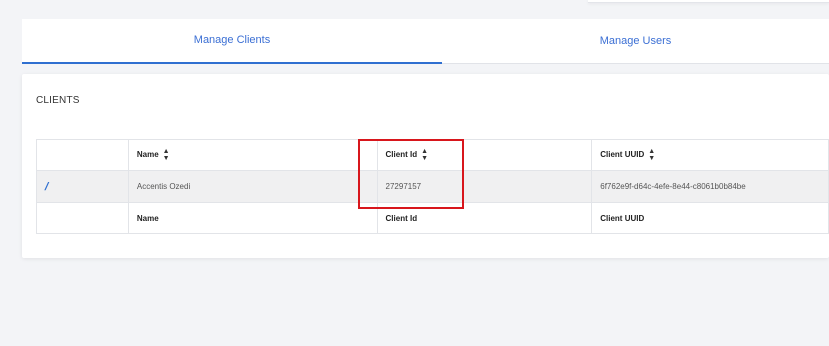 Image resolution: width=829 pixels, height=346 pixels. Describe the element at coordinates (232, 41) in the screenshot. I see `tab-manage-clients: Manage Clients` at that location.